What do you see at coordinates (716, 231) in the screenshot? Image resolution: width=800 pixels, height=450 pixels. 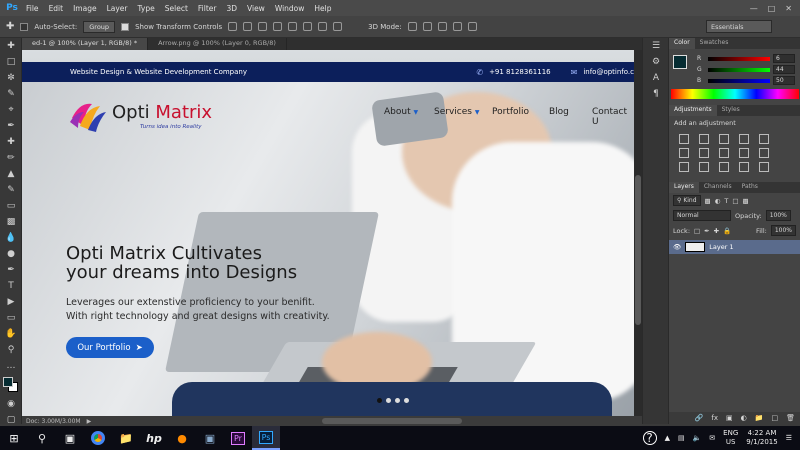 I see `lock-move-icon: ✚` at bounding box center [716, 231].